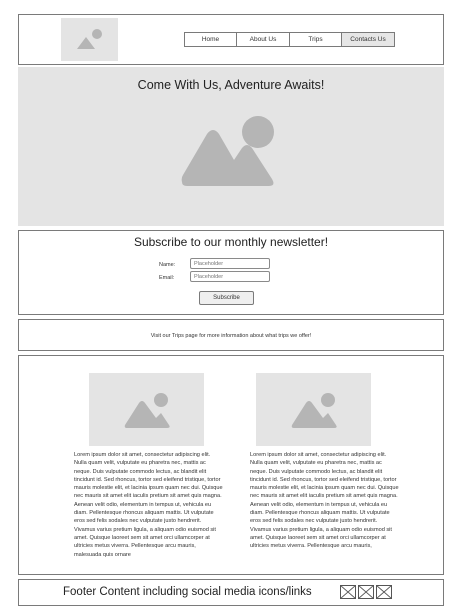 The height and width of the screenshot is (614, 460). Describe the element at coordinates (263, 39) in the screenshot. I see `nav-about-us: About Us` at that location.